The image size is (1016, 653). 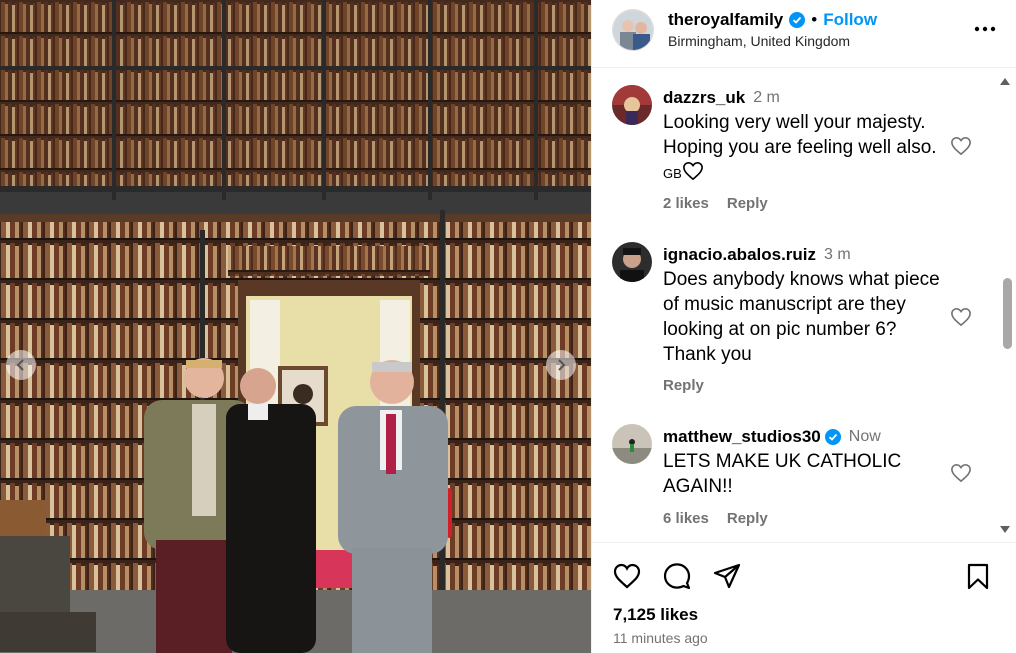 What do you see at coordinates (677, 576) in the screenshot?
I see `comment-icon` at bounding box center [677, 576].